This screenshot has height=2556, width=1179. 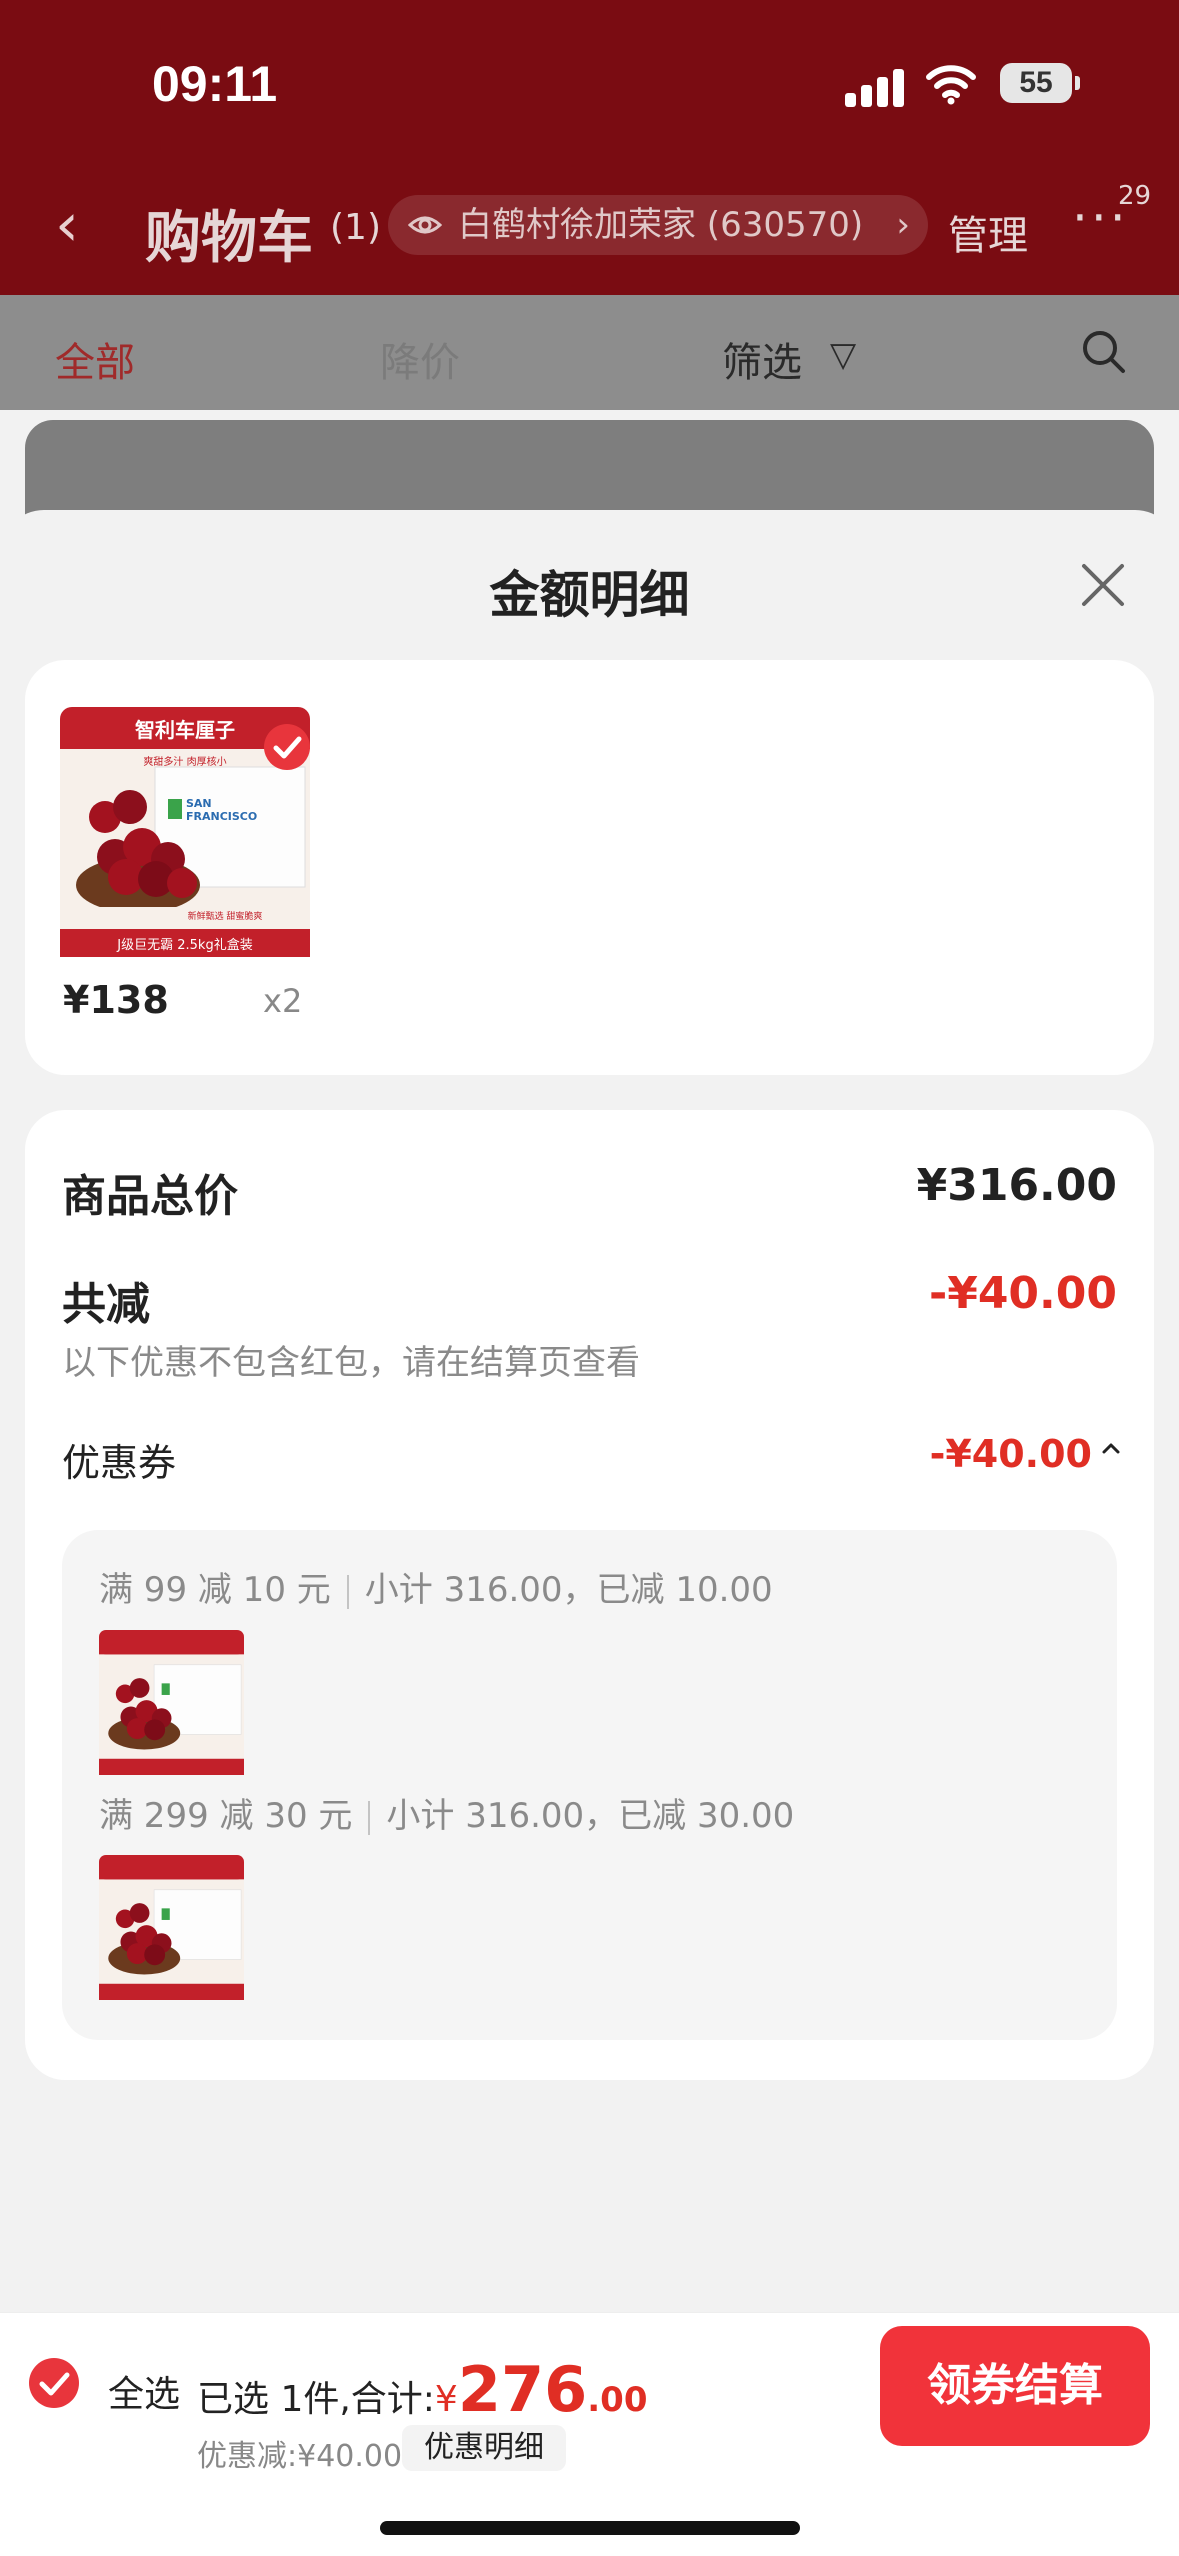 What do you see at coordinates (150, 1196) in the screenshot?
I see `total-label: 商品总价` at bounding box center [150, 1196].